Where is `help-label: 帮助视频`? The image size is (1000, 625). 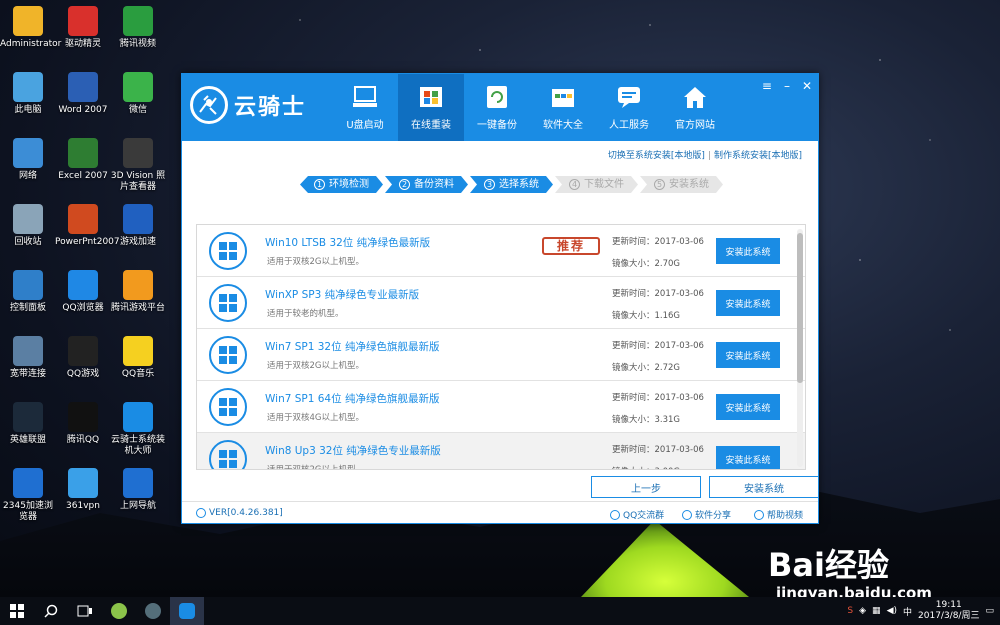 help-label: 帮助视频 is located at coordinates (785, 516).